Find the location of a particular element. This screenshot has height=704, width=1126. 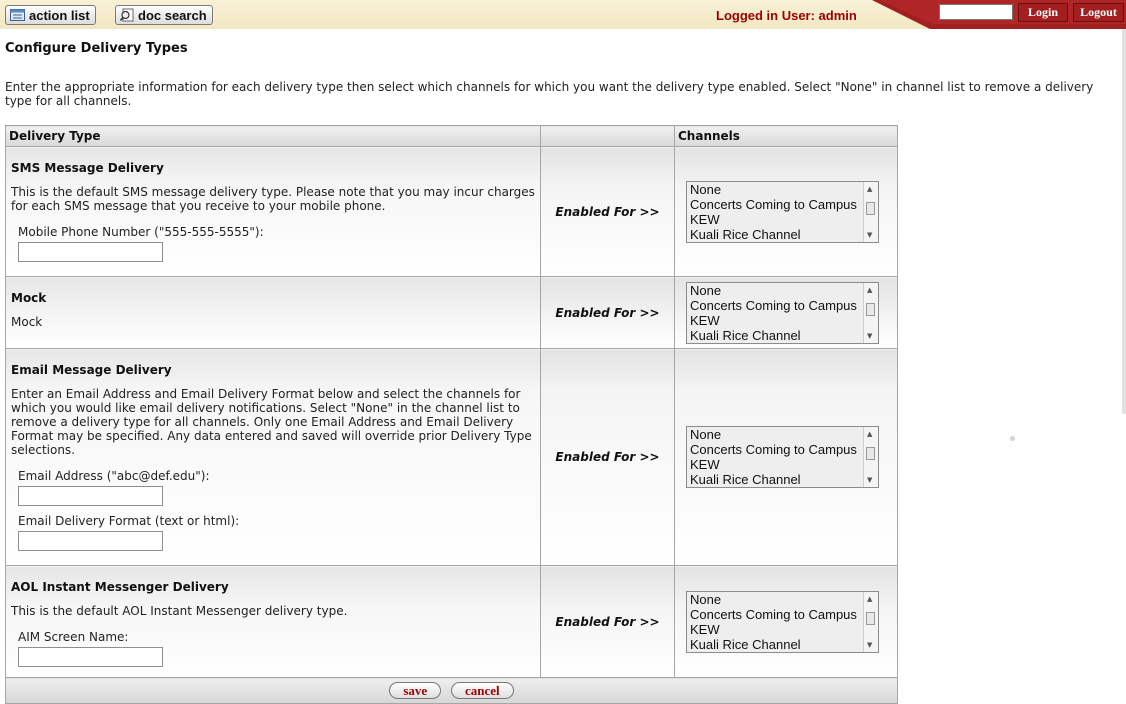

delivery-type-name: Email Message Delivery is located at coordinates (91, 370).